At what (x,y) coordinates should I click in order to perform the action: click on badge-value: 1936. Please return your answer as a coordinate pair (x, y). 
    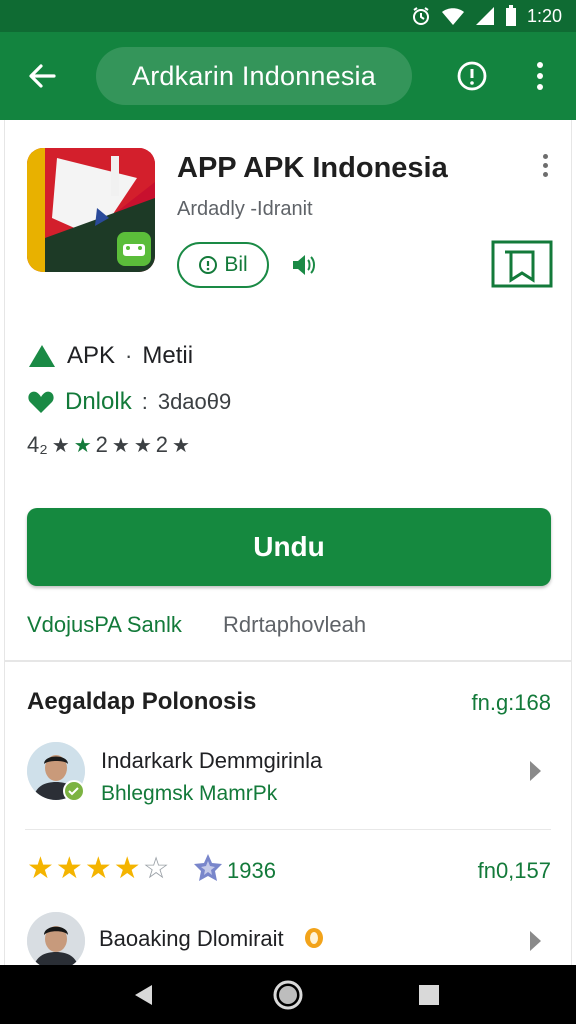
    Looking at the image, I should click on (251, 870).